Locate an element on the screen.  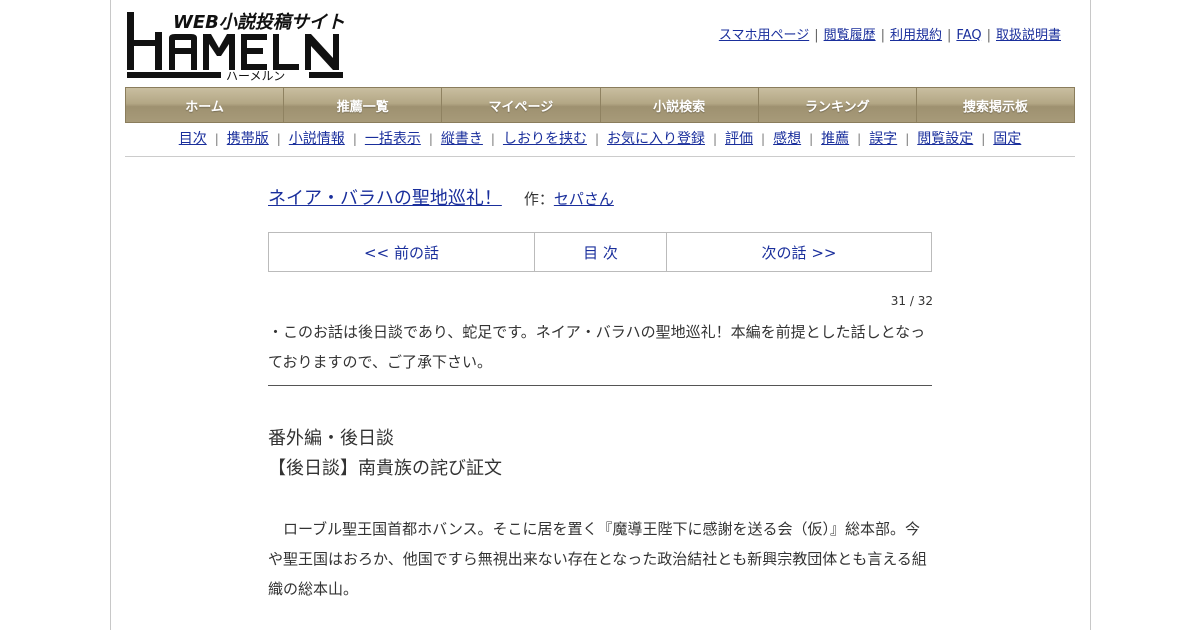
episode-count: 31 / 32 is located at coordinates (911, 301).